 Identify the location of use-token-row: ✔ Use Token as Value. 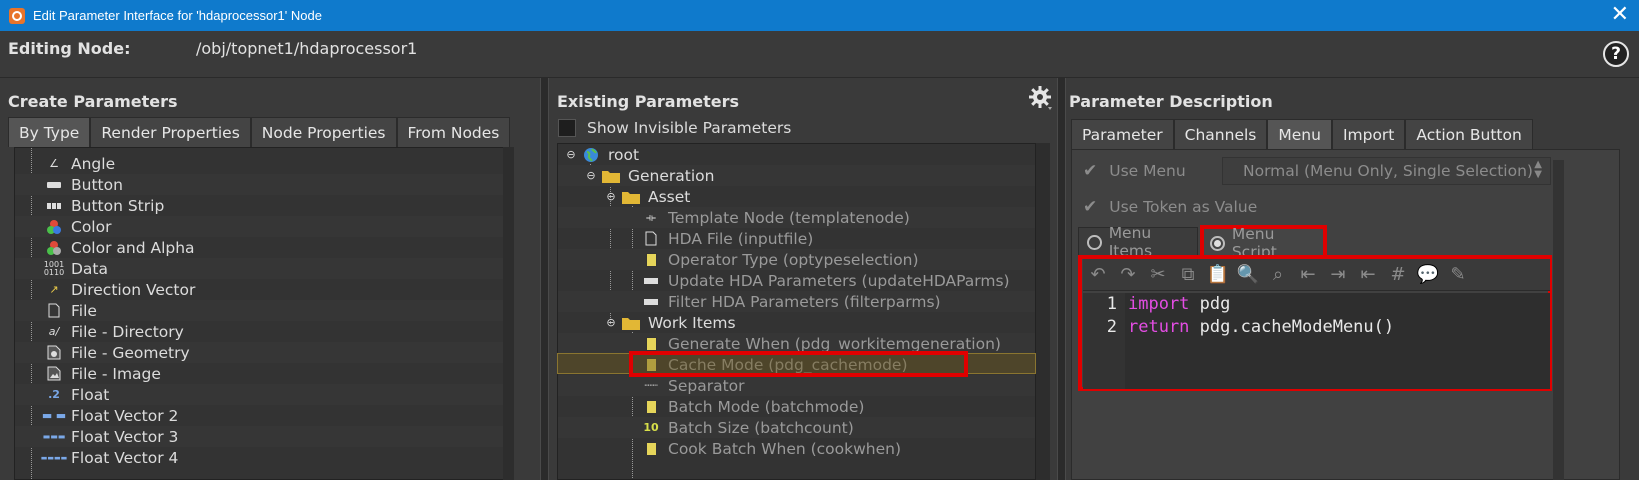
(1170, 207).